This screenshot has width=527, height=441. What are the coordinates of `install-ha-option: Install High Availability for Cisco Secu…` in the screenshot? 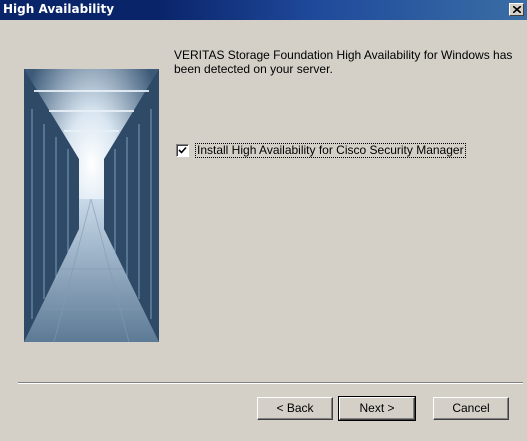 It's located at (321, 150).